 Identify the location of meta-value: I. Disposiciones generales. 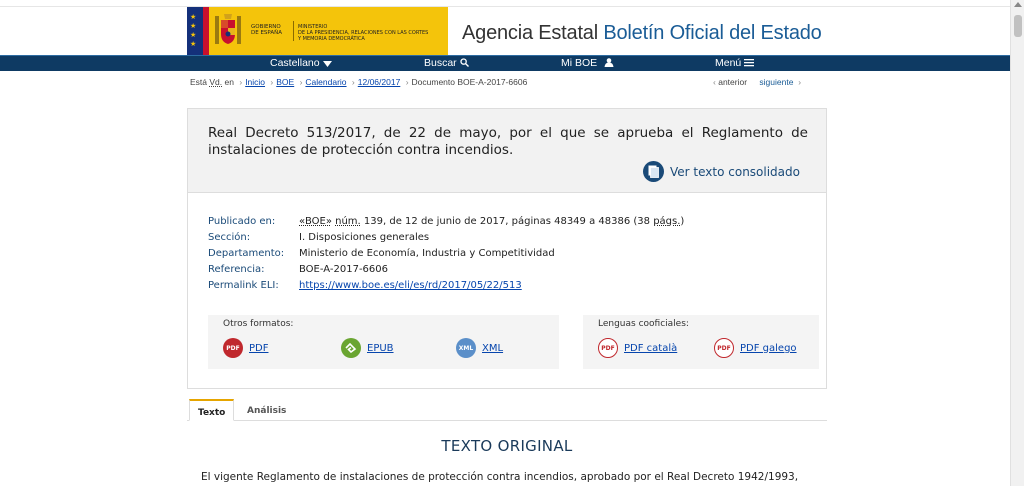
(364, 237).